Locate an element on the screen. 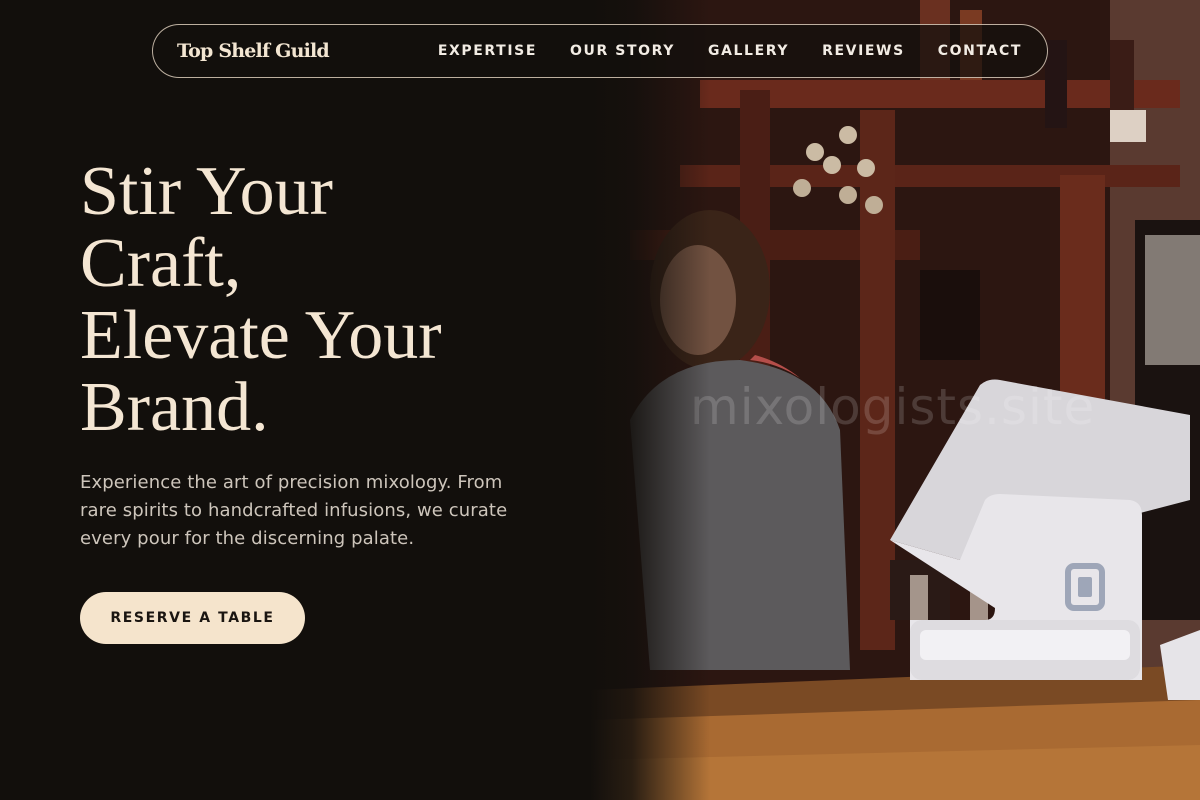 The height and width of the screenshot is (800, 1200). hero-heading-line-4: Brand. is located at coordinates (174, 407).